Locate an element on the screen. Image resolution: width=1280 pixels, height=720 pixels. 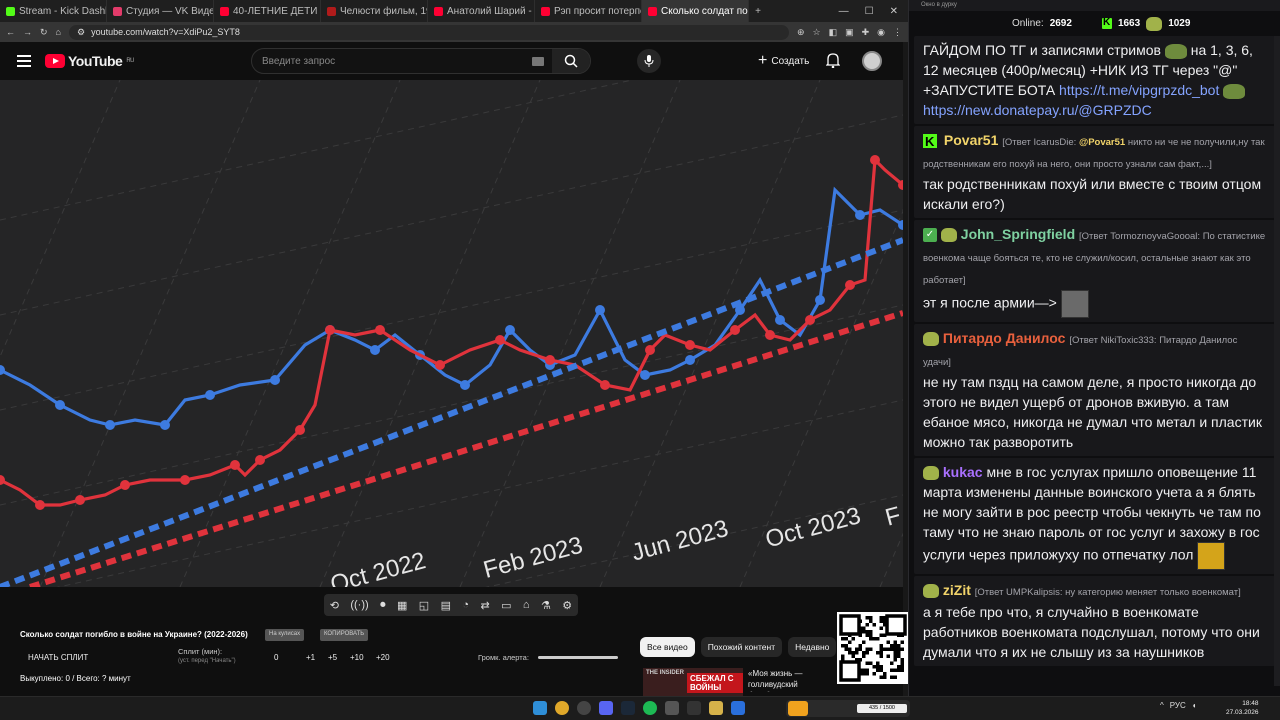
keyboard-icon is located at coordinates (538, 61).